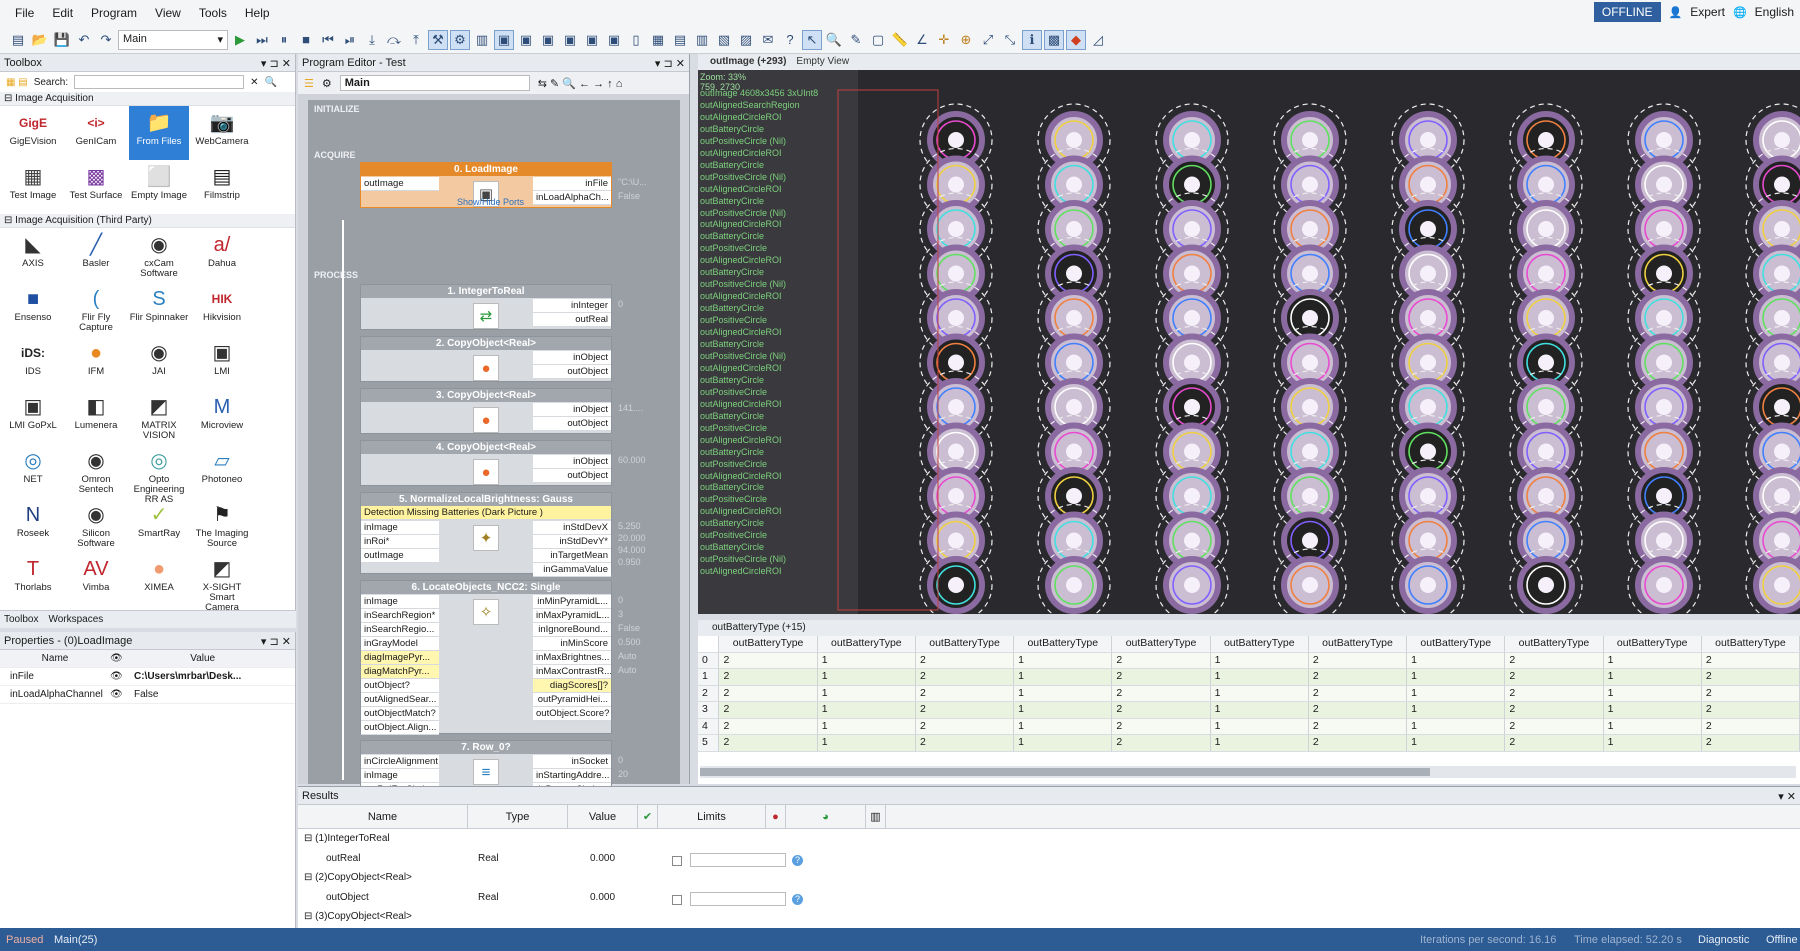 The image size is (1800, 951). What do you see at coordinates (222, 309) in the screenshot?
I see `tool-hikvision: HIK Hikvision` at bounding box center [222, 309].